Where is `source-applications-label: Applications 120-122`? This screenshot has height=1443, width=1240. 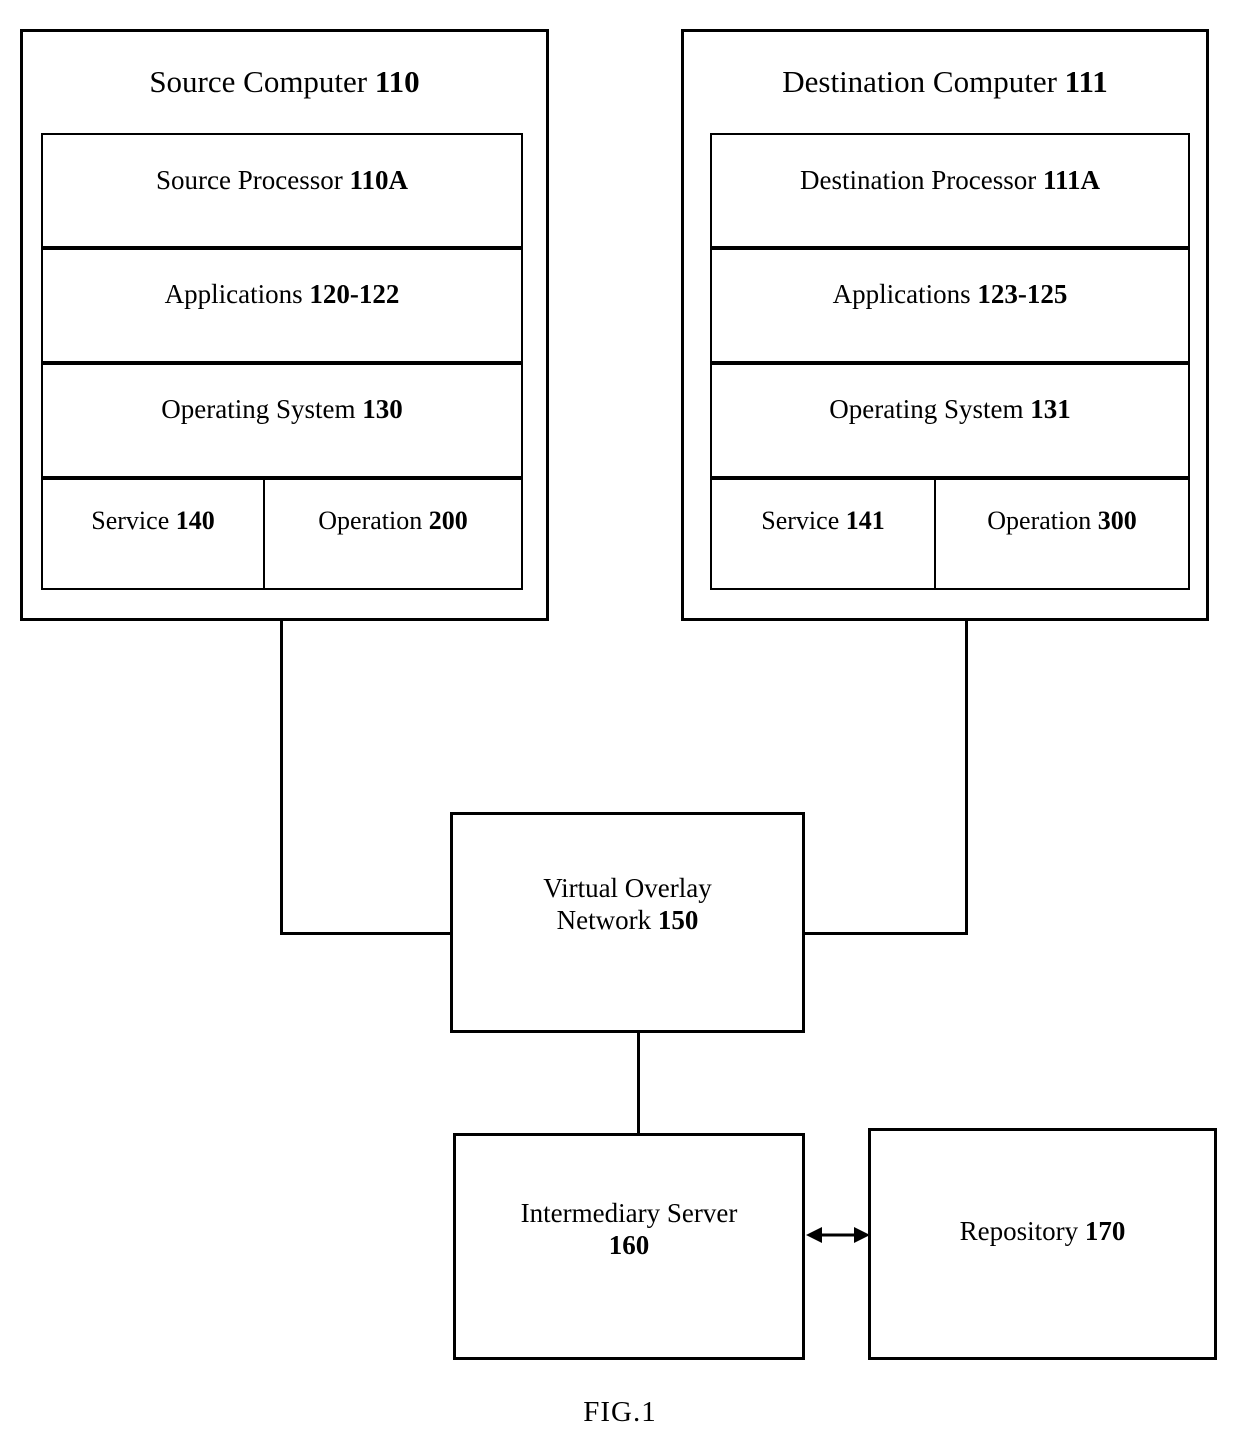
source-applications-label: Applications 120-122 is located at coordinates (282, 295).